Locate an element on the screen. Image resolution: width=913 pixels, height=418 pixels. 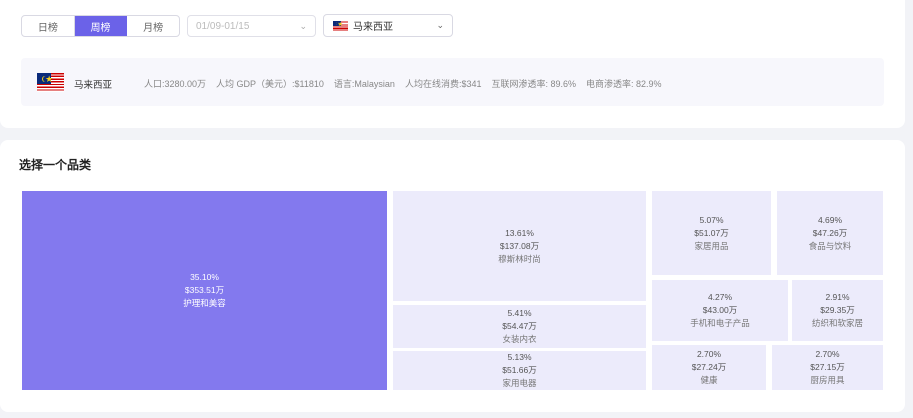
category-name: 健康 is located at coordinates (709, 380).